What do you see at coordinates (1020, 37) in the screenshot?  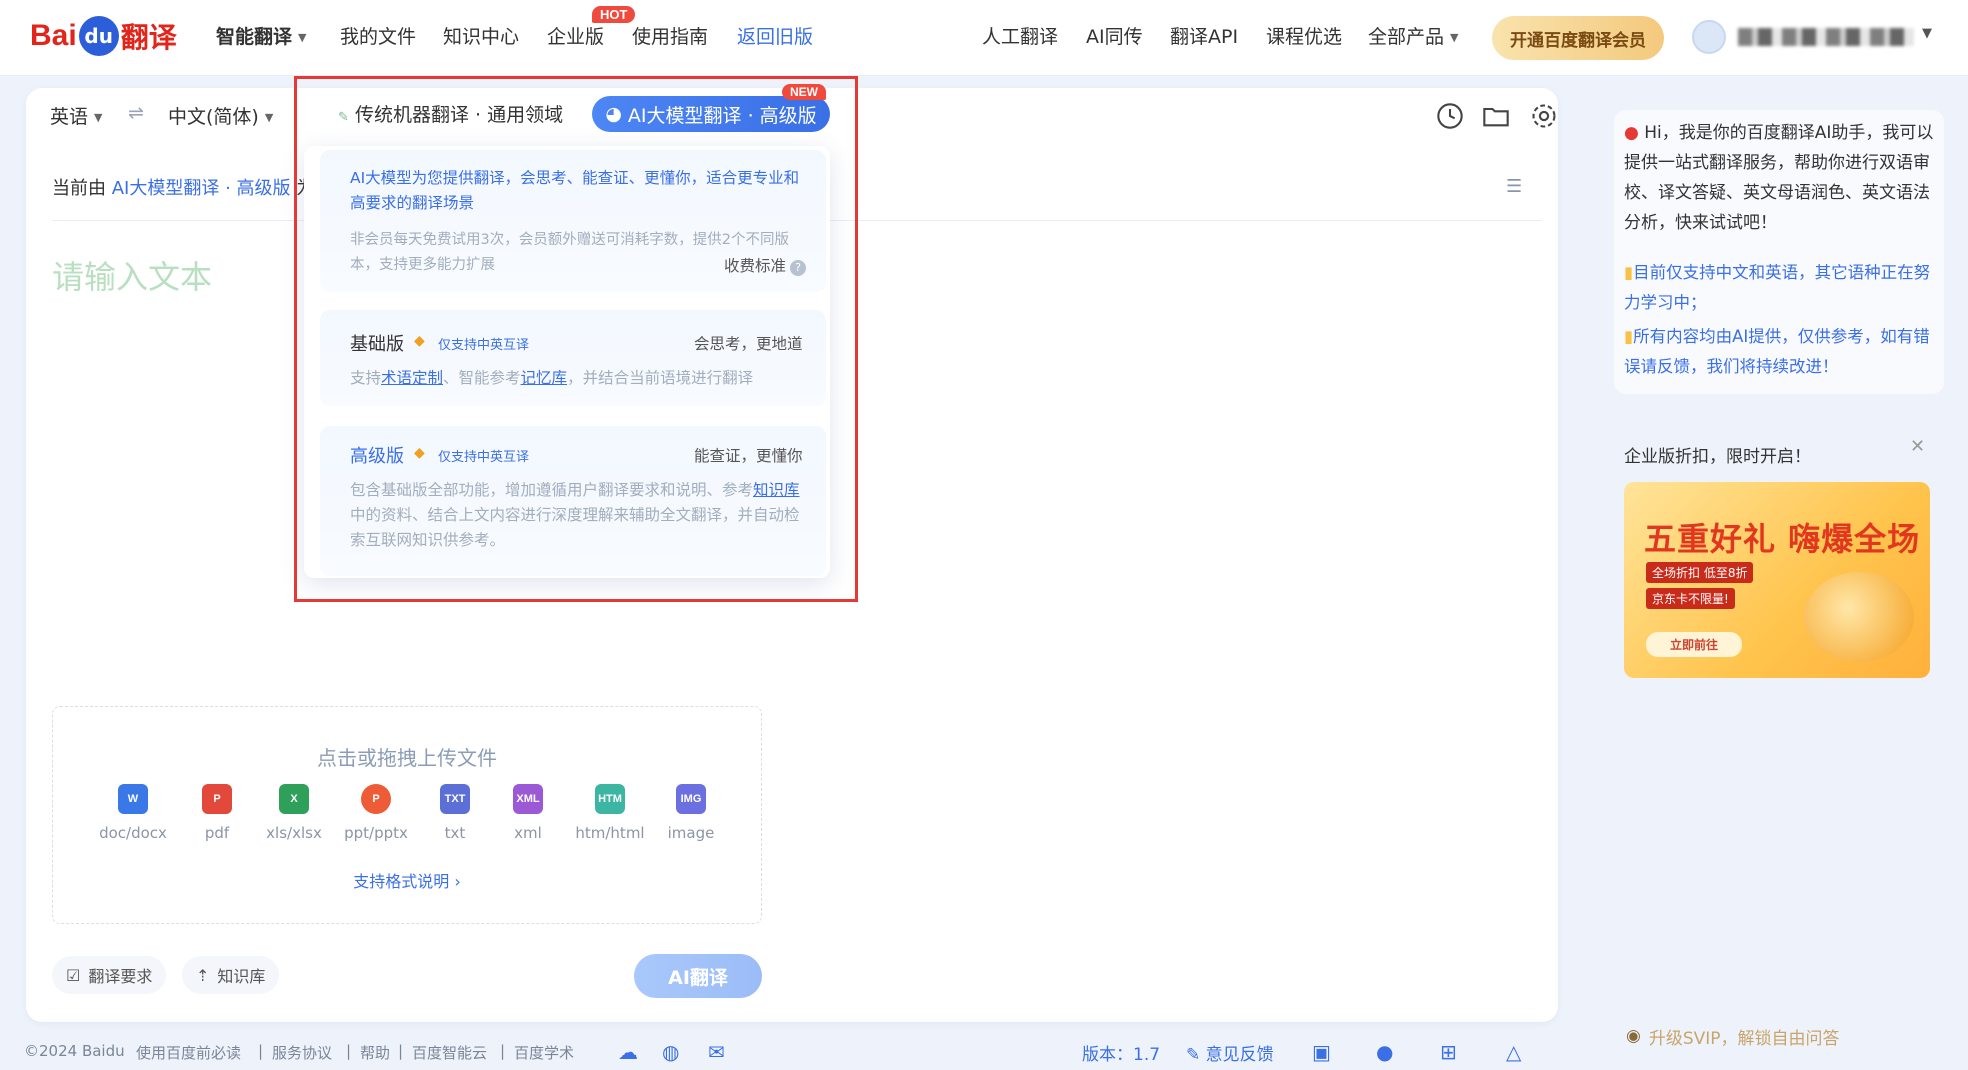 I see `nav-human-translation: 人工翻译` at bounding box center [1020, 37].